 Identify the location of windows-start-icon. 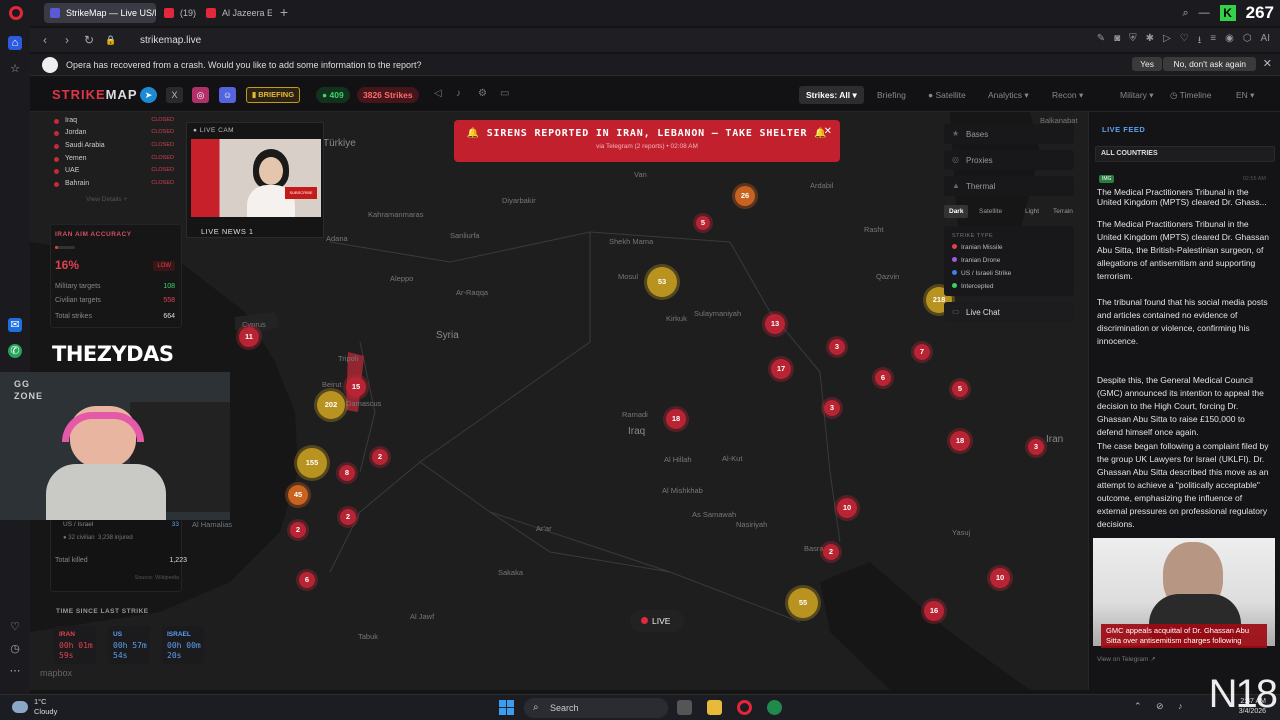
(506, 707).